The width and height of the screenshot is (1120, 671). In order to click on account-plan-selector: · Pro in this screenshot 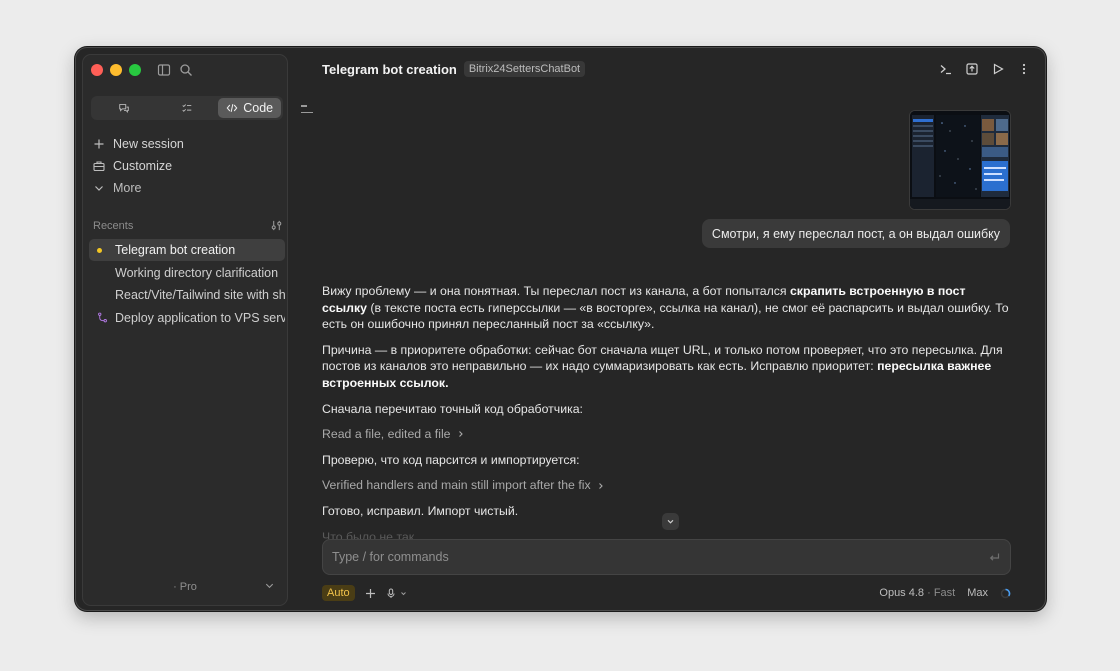, I will do `click(185, 587)`.